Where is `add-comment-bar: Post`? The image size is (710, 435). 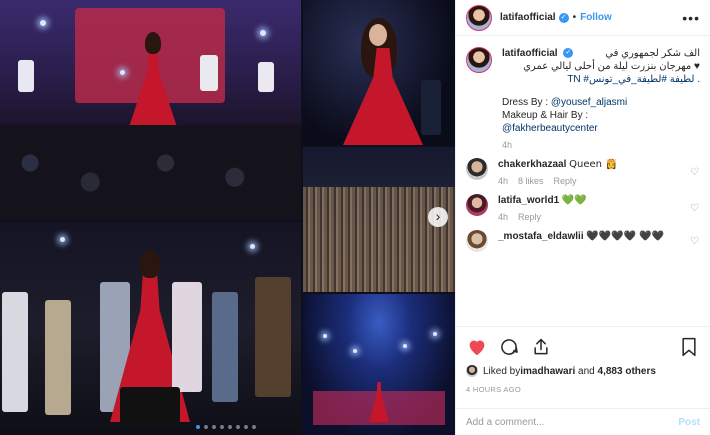 add-comment-bar: Post is located at coordinates (583, 421).